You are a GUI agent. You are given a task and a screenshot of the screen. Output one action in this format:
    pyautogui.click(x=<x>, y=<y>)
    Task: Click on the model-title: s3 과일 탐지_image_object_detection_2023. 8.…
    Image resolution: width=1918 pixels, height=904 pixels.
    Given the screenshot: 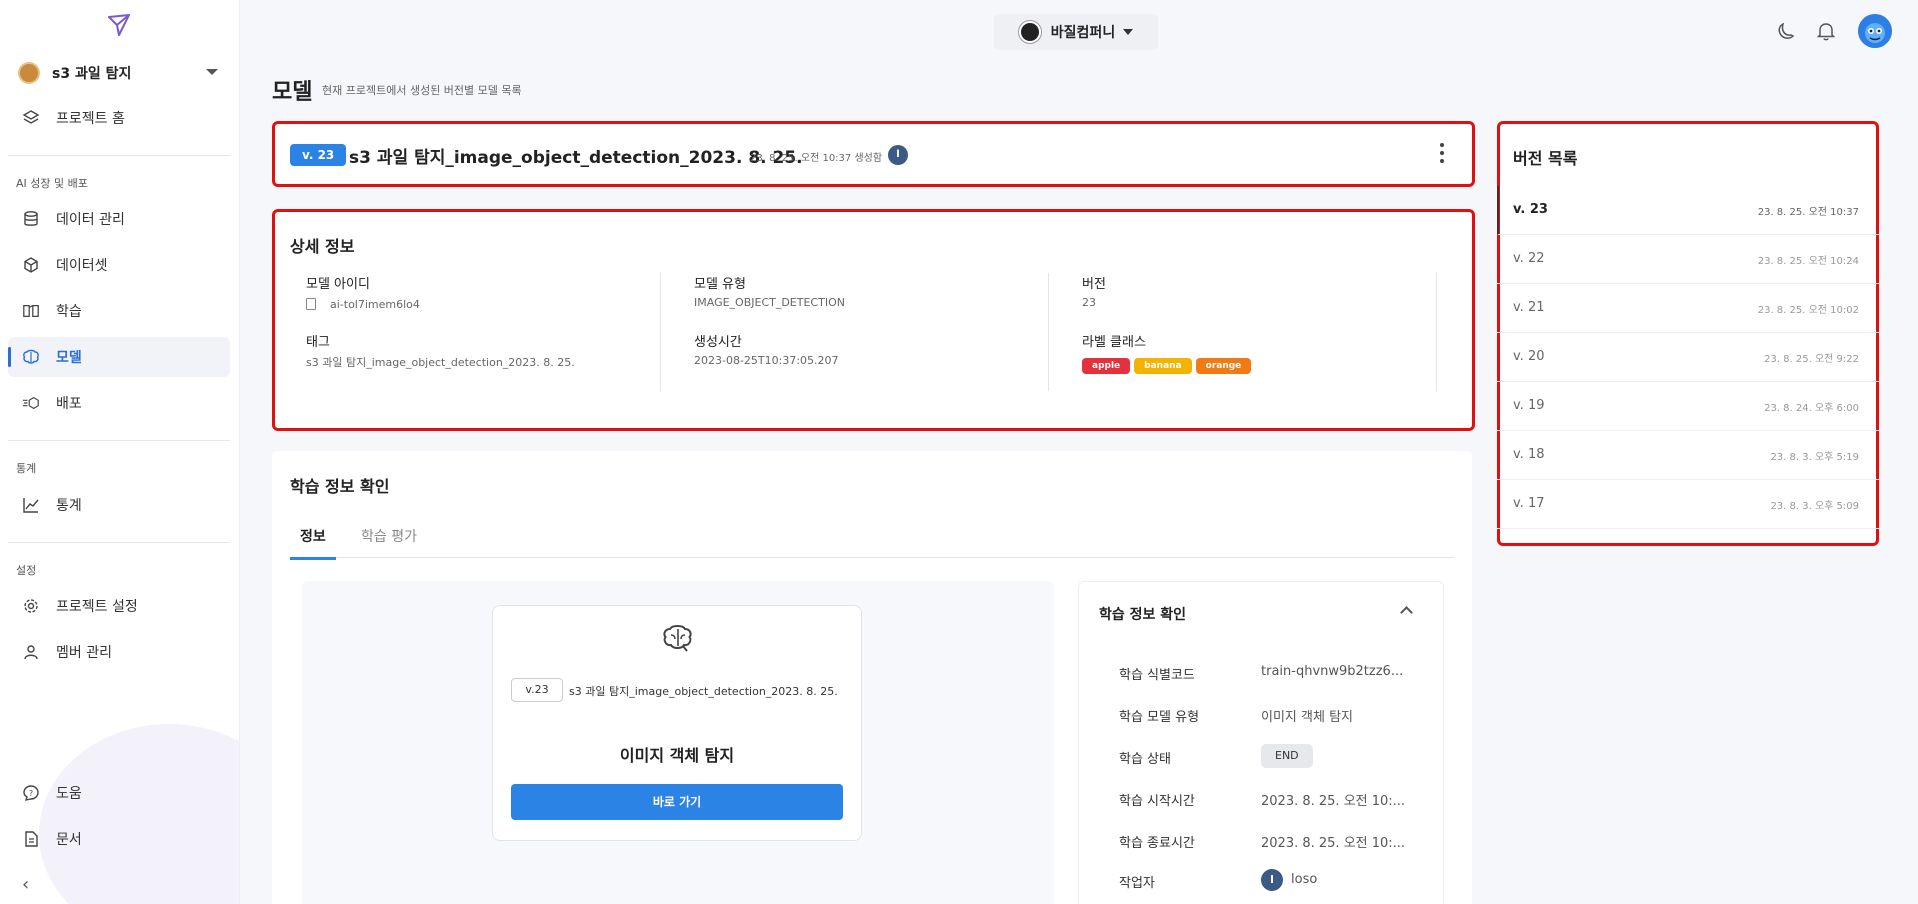 What is the action you would take?
    pyautogui.click(x=576, y=158)
    